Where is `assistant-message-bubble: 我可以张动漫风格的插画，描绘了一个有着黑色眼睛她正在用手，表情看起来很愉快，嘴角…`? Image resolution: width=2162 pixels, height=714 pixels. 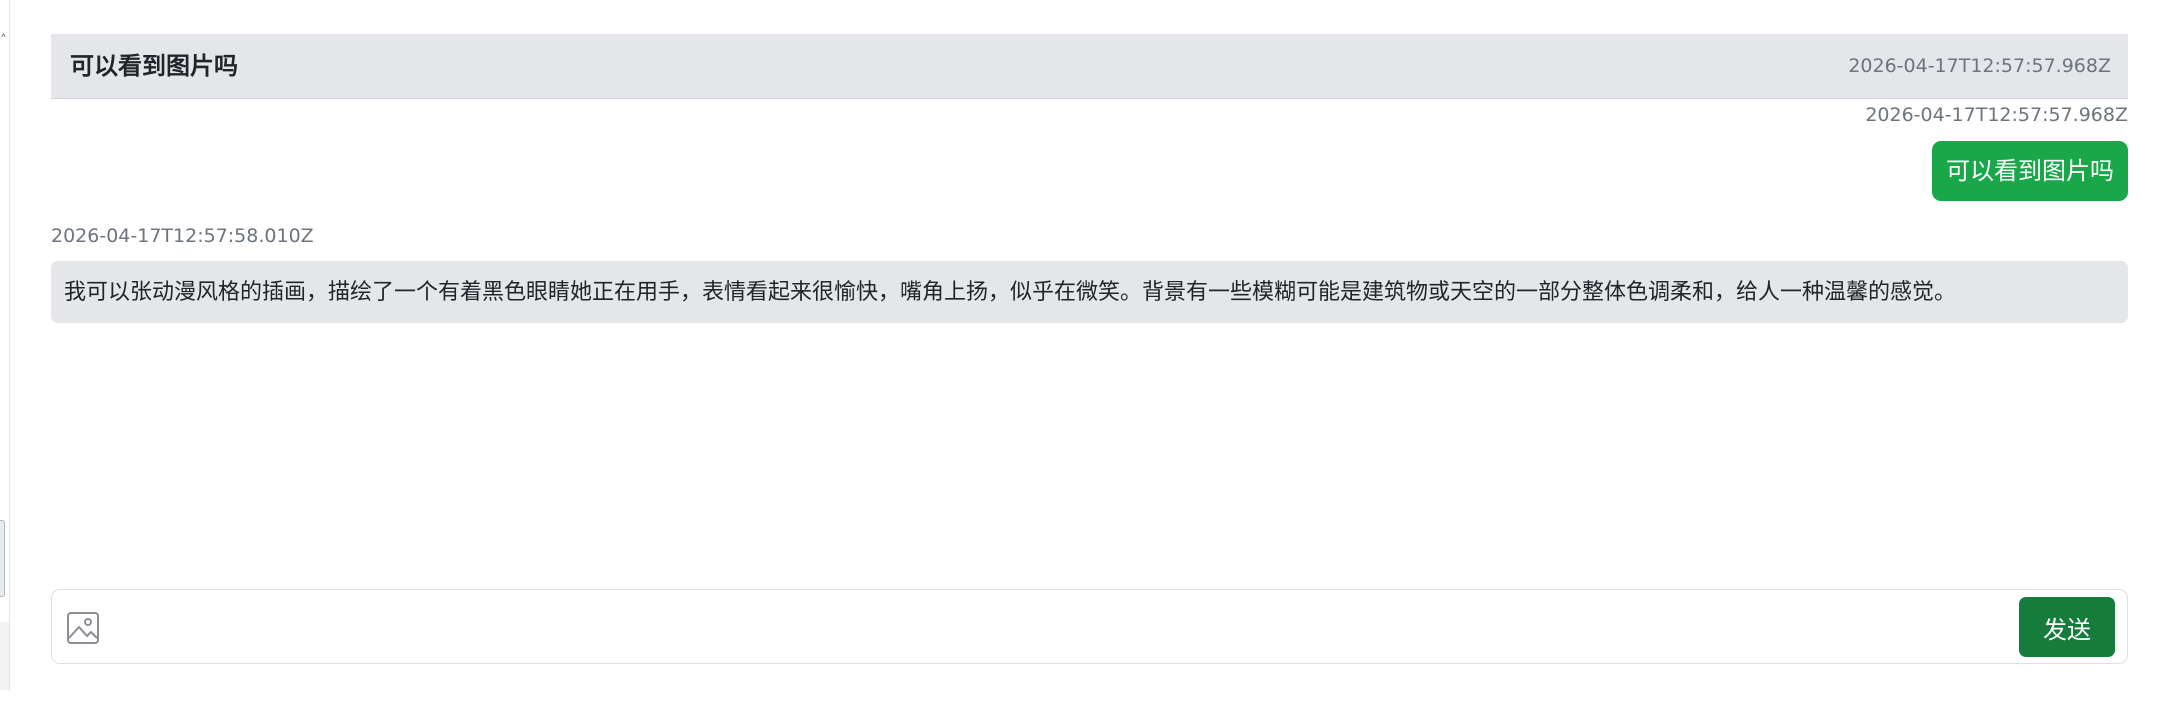 assistant-message-bubble: 我可以张动漫风格的插画，描绘了一个有着黑色眼睛她正在用手，表情看起来很愉快，嘴角… is located at coordinates (1089, 292).